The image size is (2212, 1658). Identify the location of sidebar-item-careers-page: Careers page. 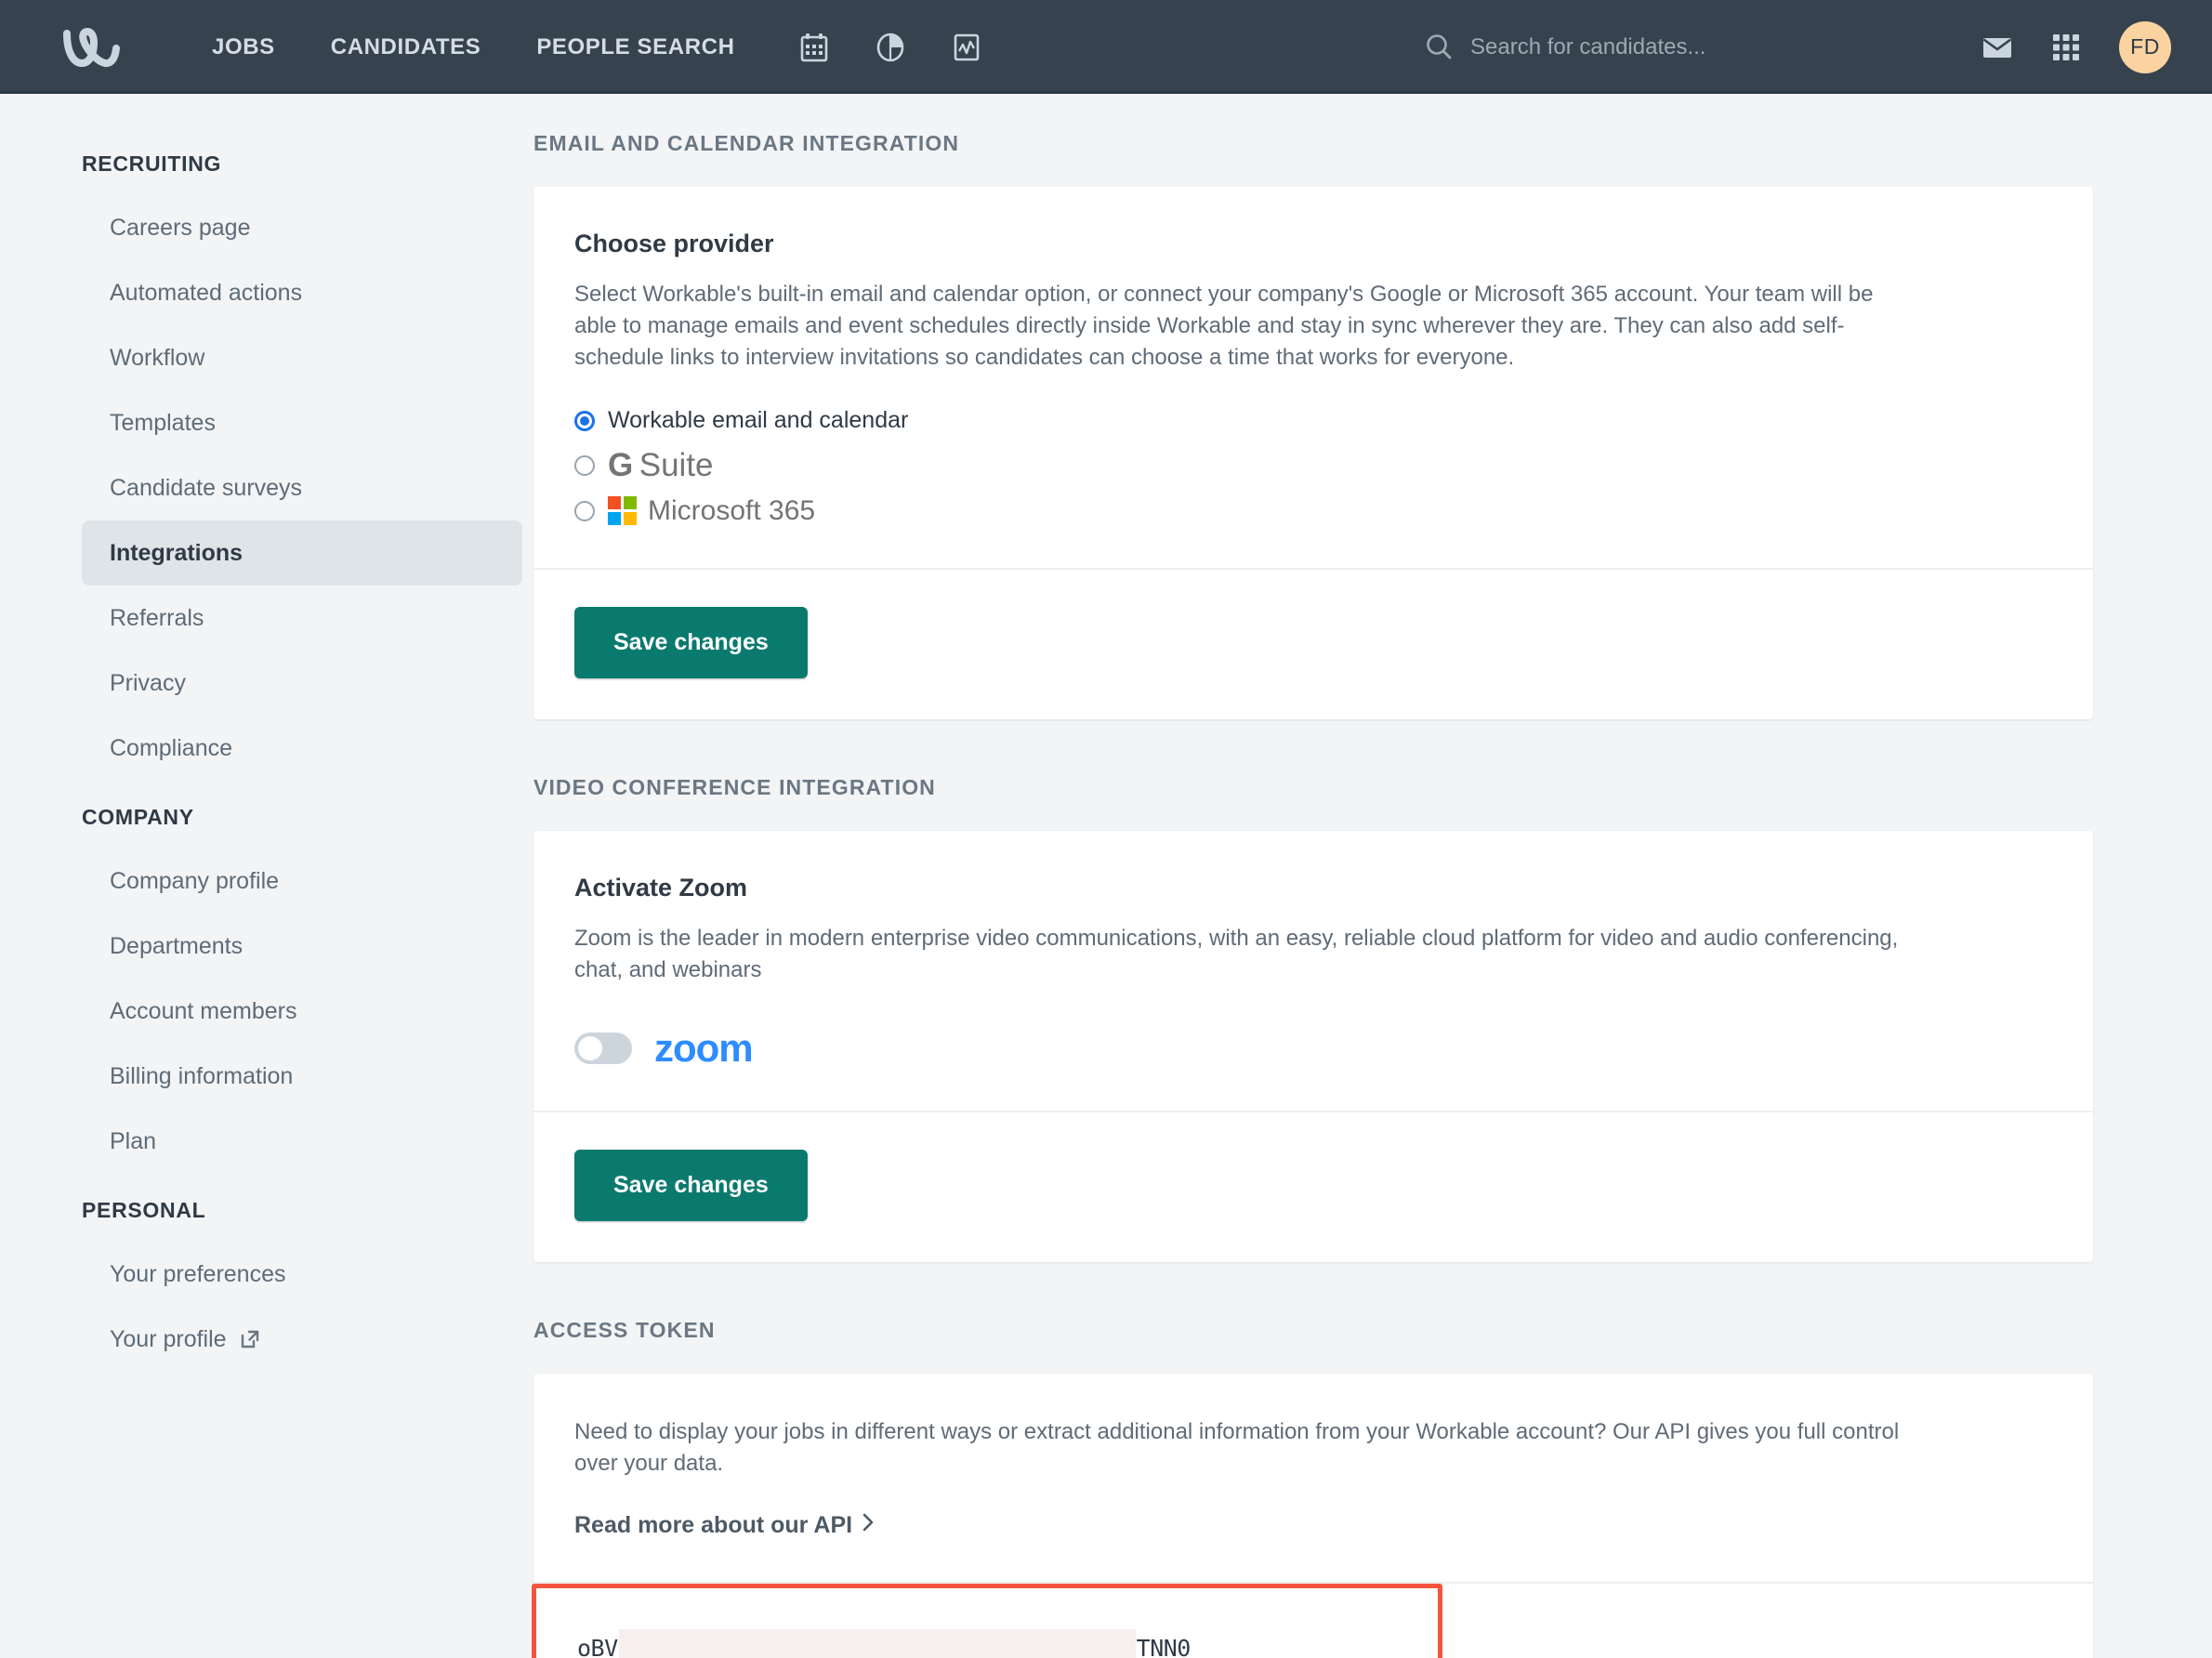
(302, 227).